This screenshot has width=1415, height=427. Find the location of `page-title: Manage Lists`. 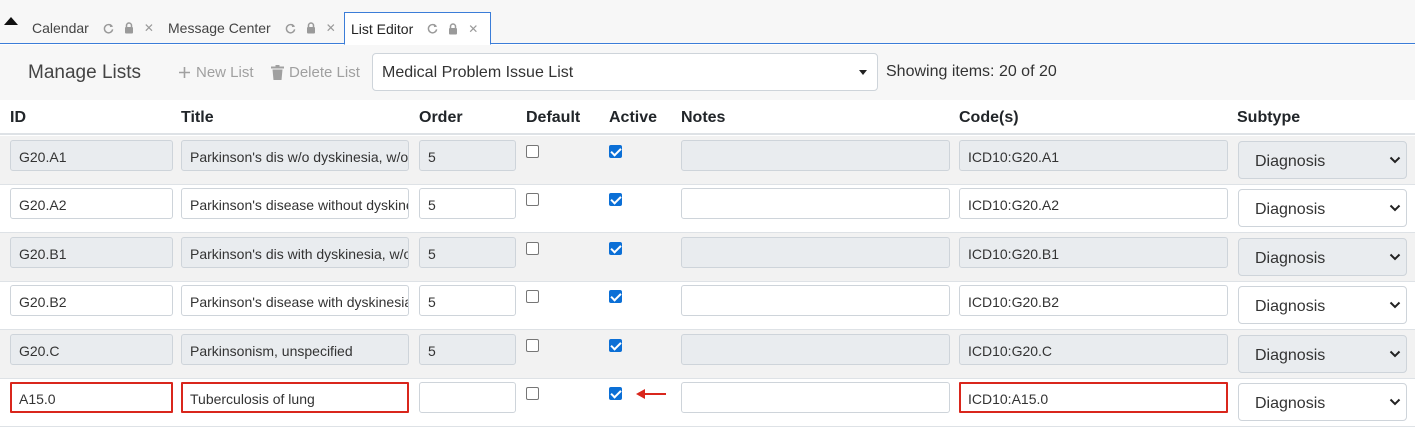

page-title: Manage Lists is located at coordinates (85, 72).